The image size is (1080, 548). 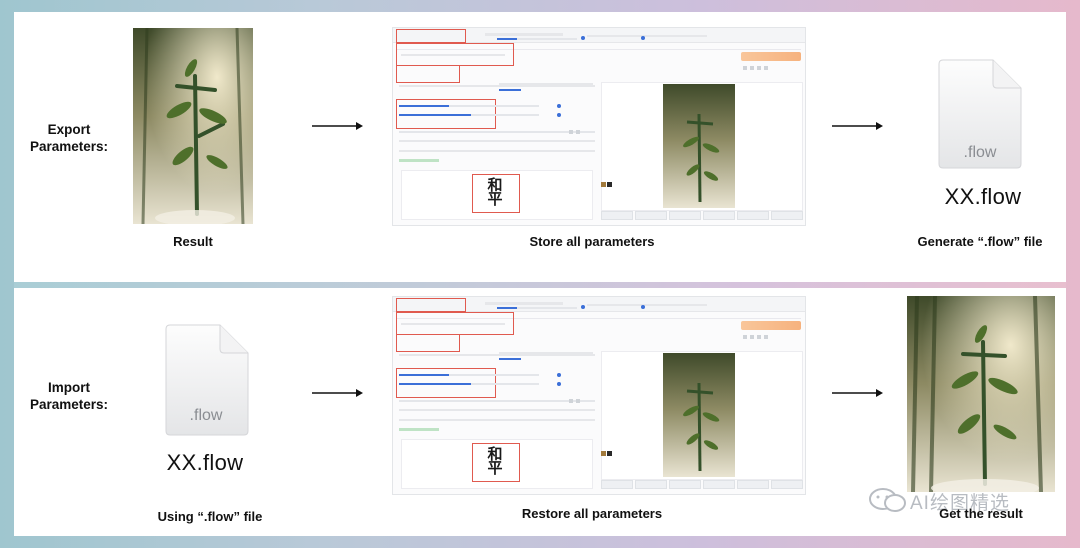 I want to click on using-flow-caption: Using “.flow” file, so click(x=210, y=516).